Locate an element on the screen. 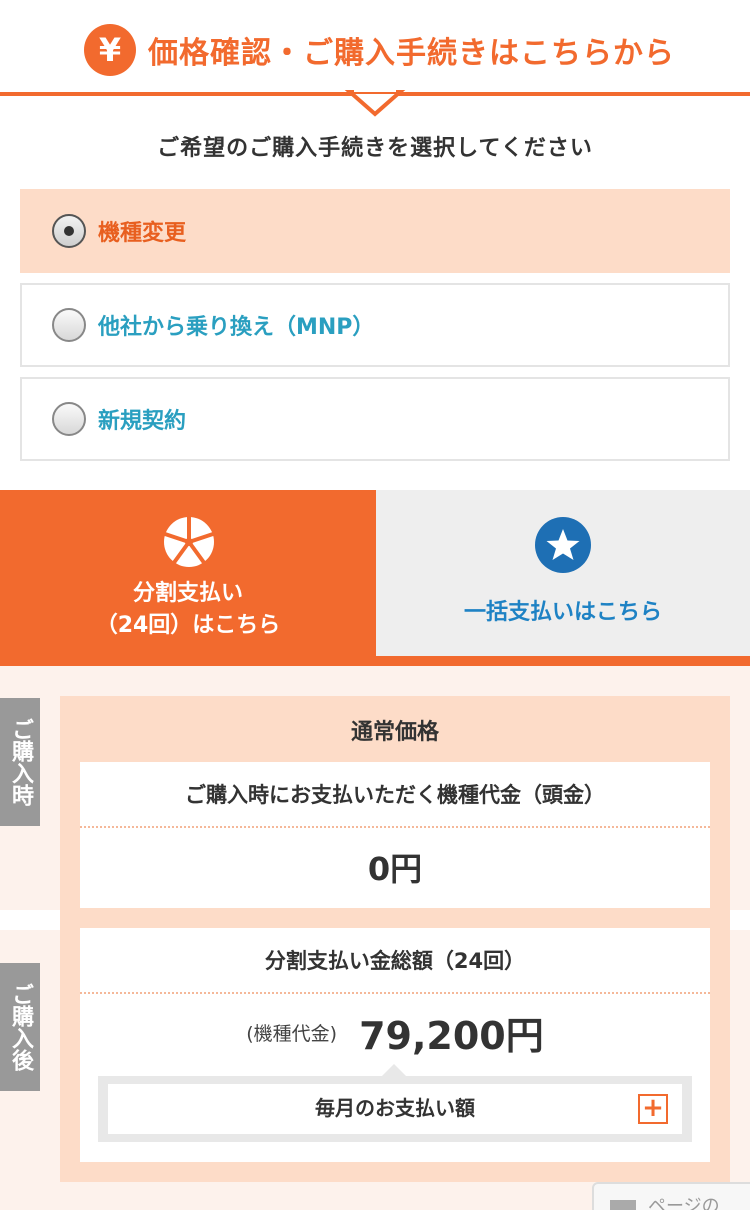 The width and height of the screenshot is (750, 1210). monthly-pointer is located at coordinates (394, 1070).